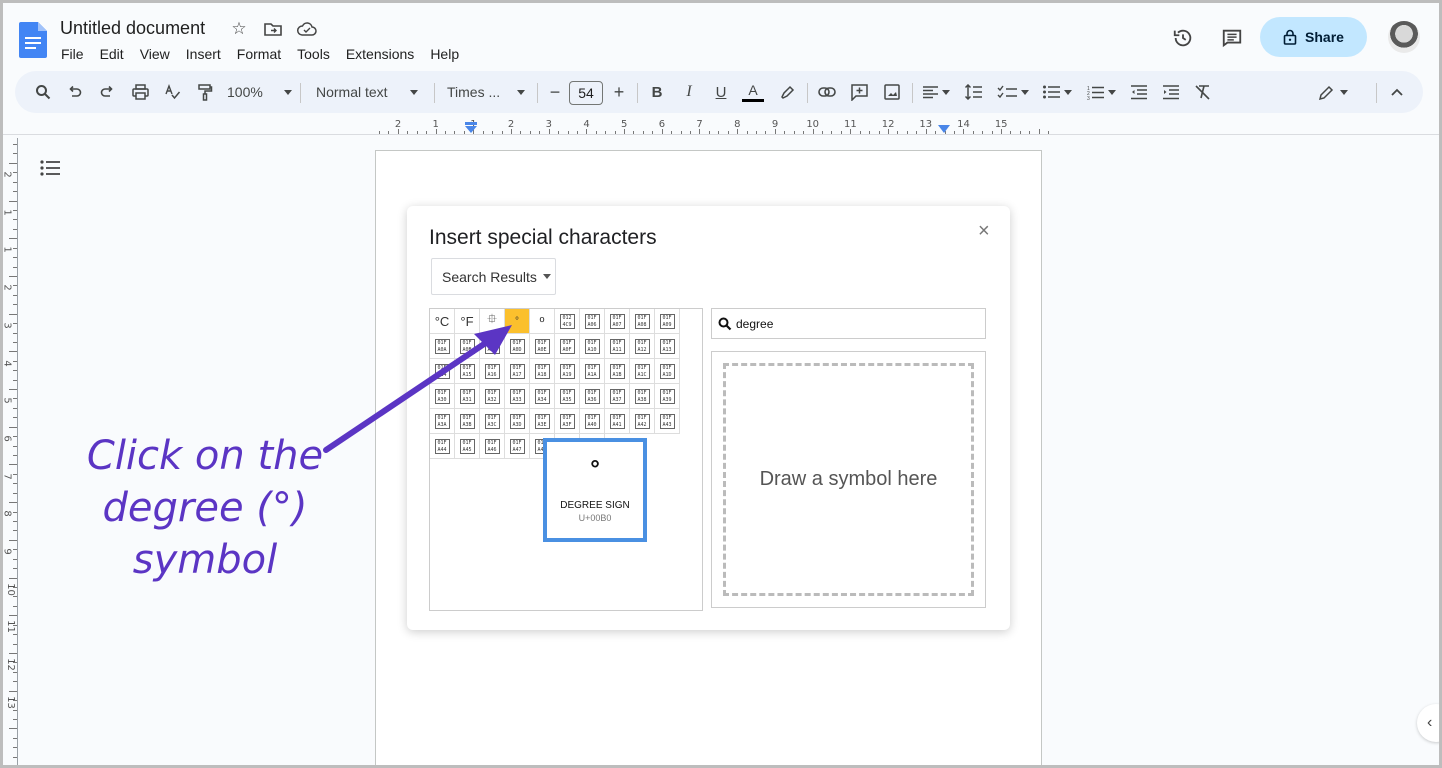  What do you see at coordinates (239, 29) in the screenshot?
I see `star-icon: ☆` at bounding box center [239, 29].